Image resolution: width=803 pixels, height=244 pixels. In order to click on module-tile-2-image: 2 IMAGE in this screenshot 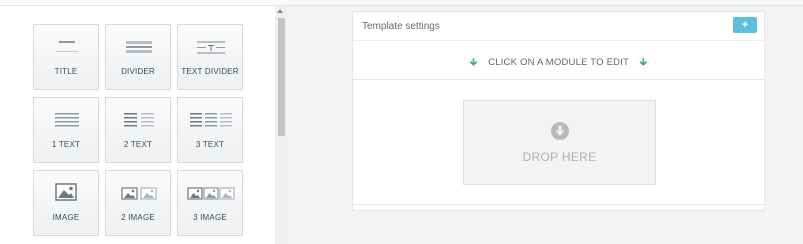, I will do `click(138, 203)`.